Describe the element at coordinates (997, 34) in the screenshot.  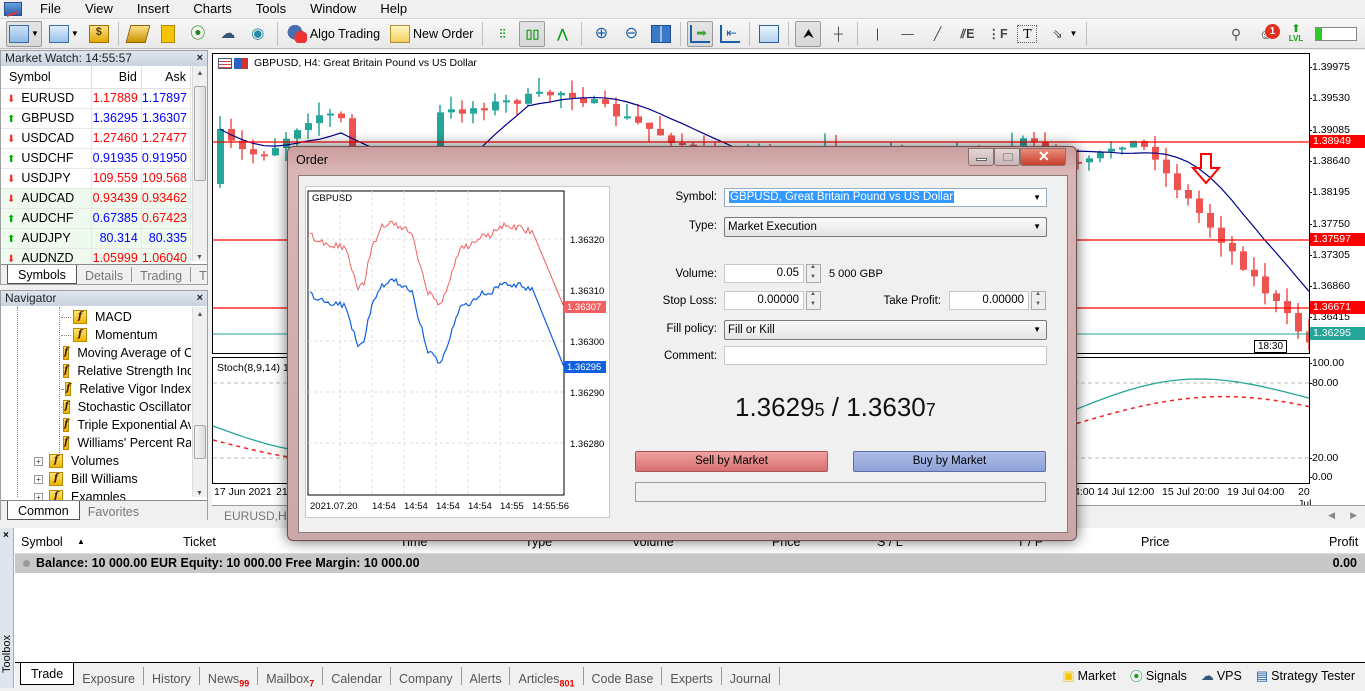
I see `fibonacci-button: ⋮F` at that location.